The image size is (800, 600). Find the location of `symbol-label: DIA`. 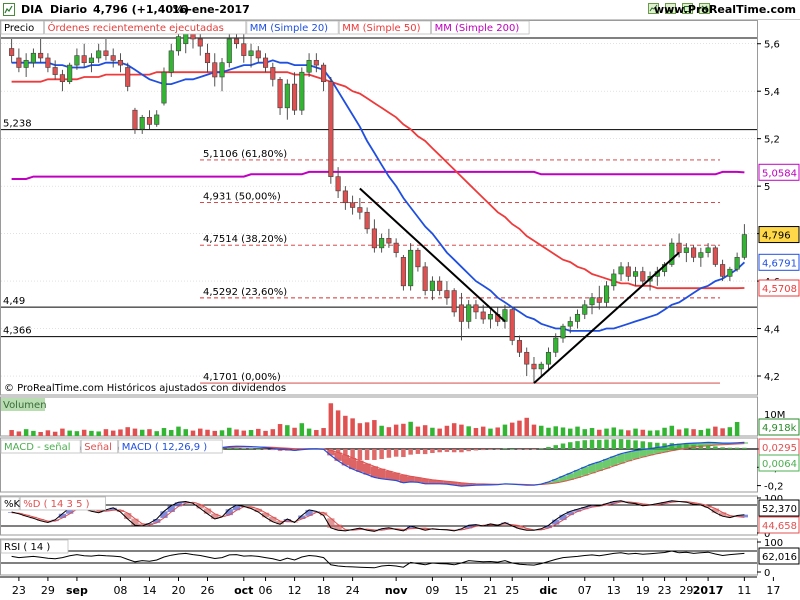

symbol-label: DIA is located at coordinates (32, 9).